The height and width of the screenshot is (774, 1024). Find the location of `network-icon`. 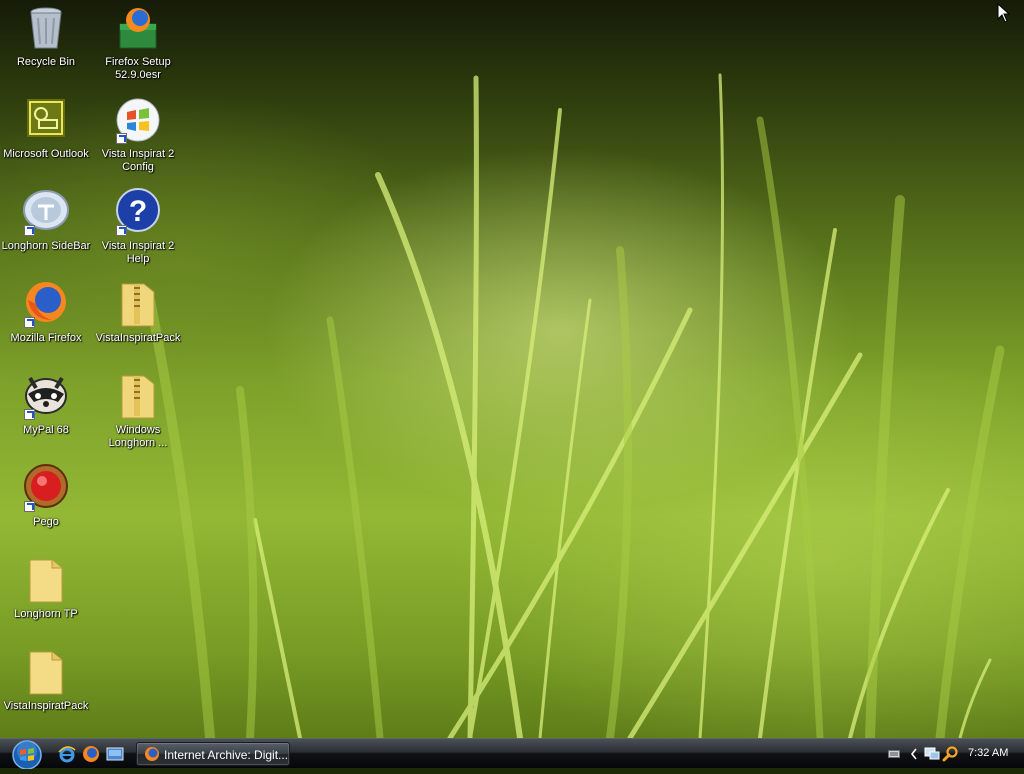

network-icon is located at coordinates (932, 754).